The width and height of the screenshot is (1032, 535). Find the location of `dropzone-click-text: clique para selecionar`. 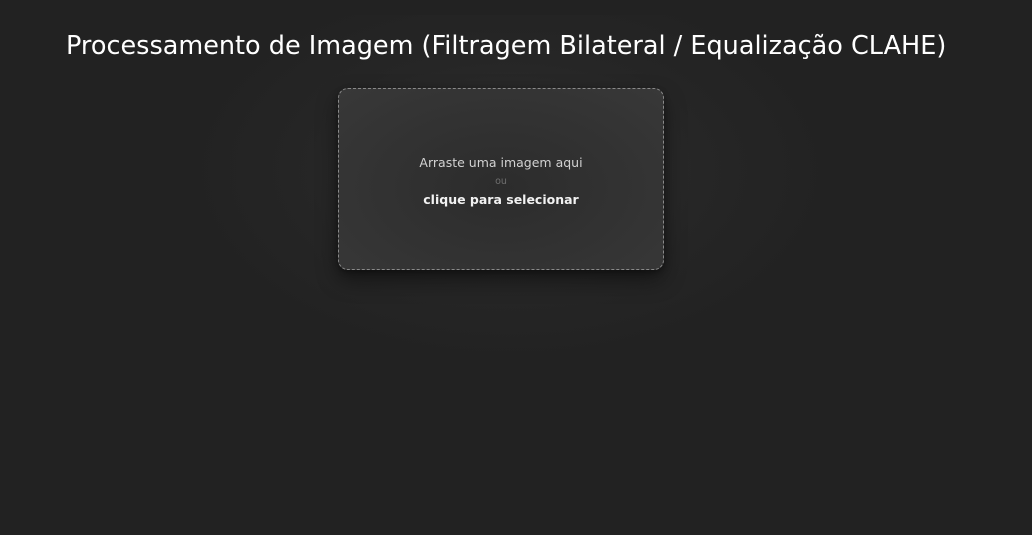

dropzone-click-text: clique para selecionar is located at coordinates (500, 199).